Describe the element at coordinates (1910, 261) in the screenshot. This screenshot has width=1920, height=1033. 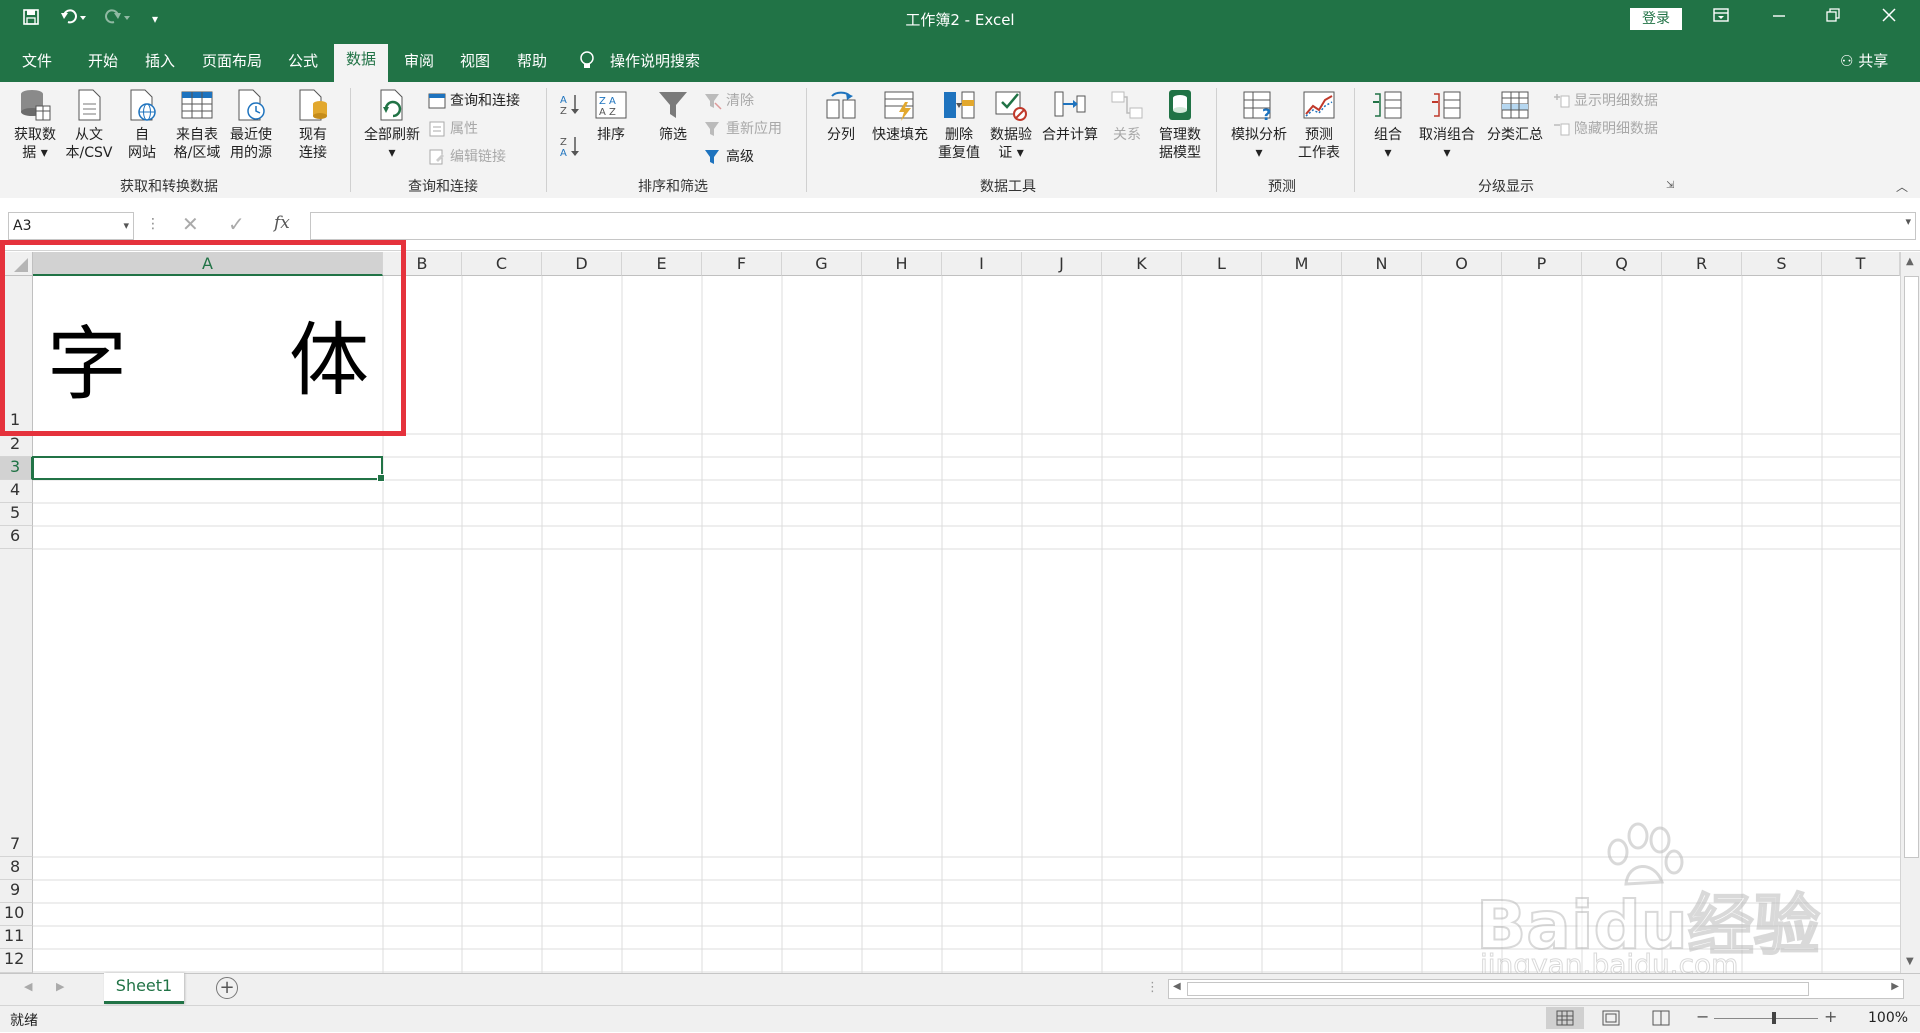
I see `scroll-up-icon: ▲` at that location.